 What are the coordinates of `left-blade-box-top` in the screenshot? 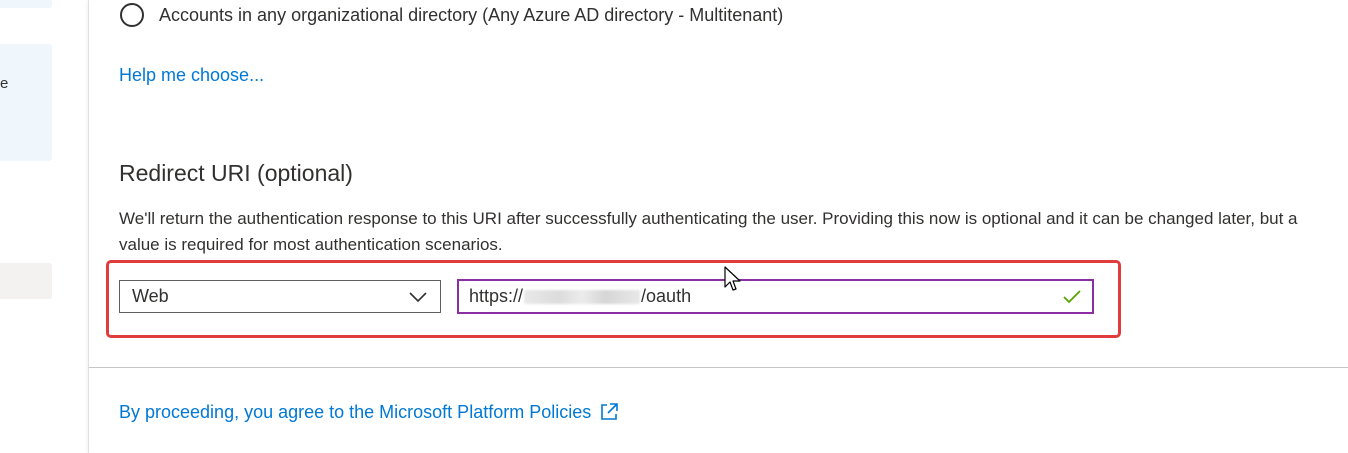 It's located at (26, 4).